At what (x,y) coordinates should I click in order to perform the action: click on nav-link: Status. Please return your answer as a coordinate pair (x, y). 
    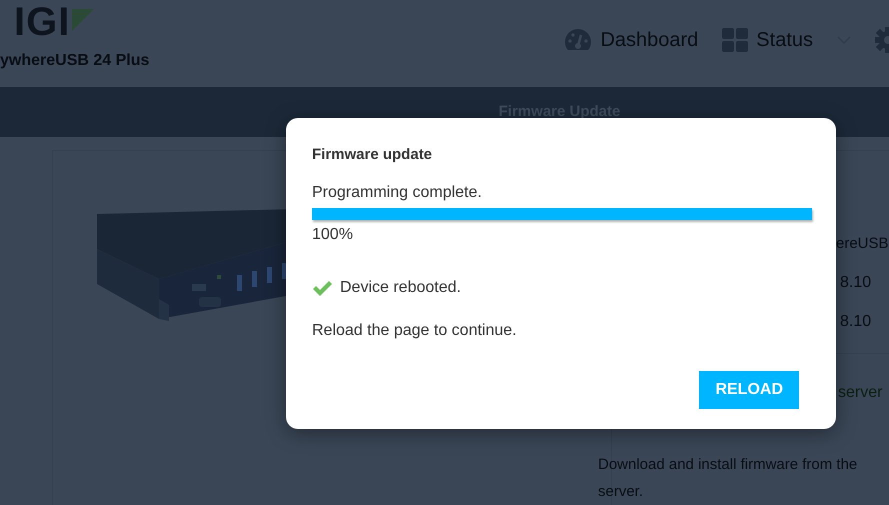
    Looking at the image, I should click on (767, 39).